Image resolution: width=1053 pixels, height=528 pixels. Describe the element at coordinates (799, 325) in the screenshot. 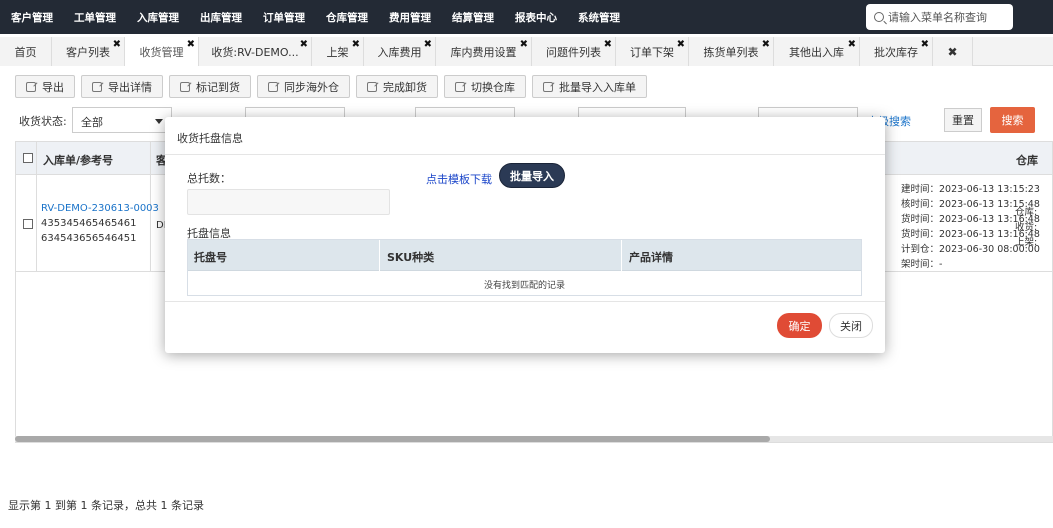

I see `confirm-button: 确定` at that location.